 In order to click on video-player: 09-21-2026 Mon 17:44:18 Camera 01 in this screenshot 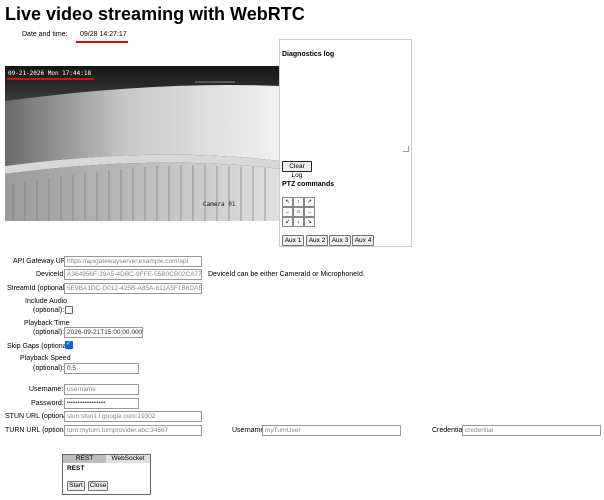, I will do `click(142, 143)`.